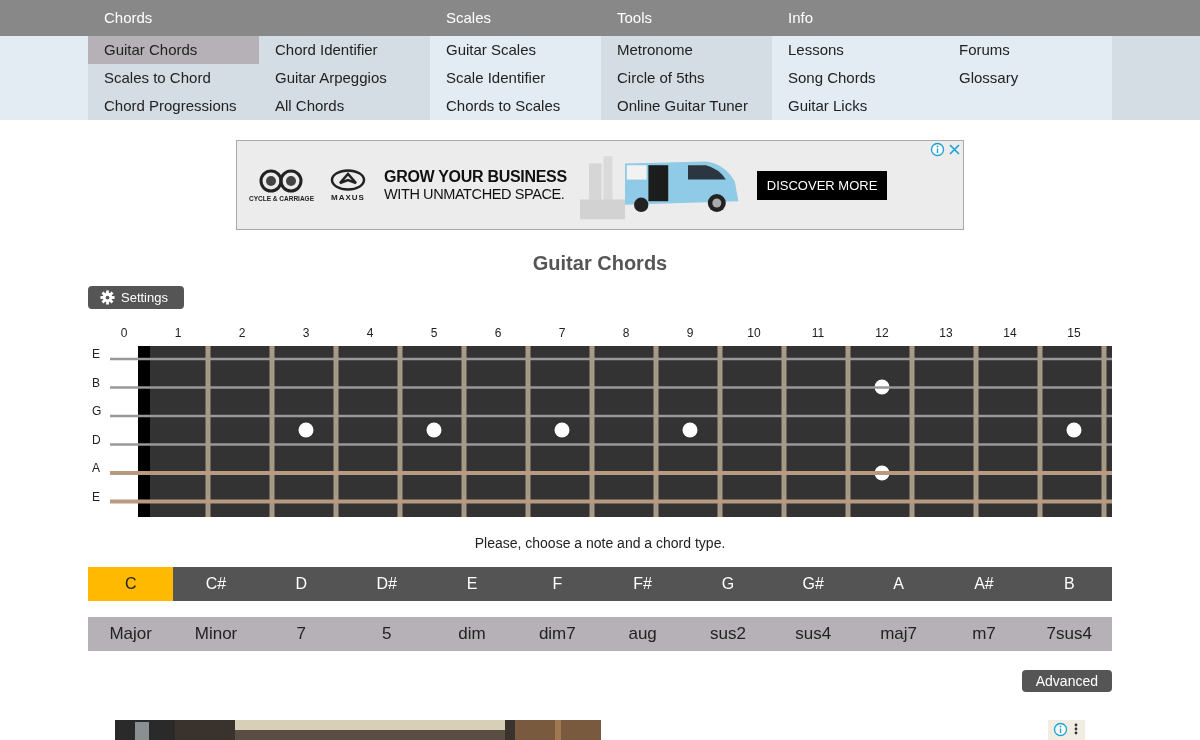  Describe the element at coordinates (370, 333) in the screenshot. I see `fret-number: 4` at that location.